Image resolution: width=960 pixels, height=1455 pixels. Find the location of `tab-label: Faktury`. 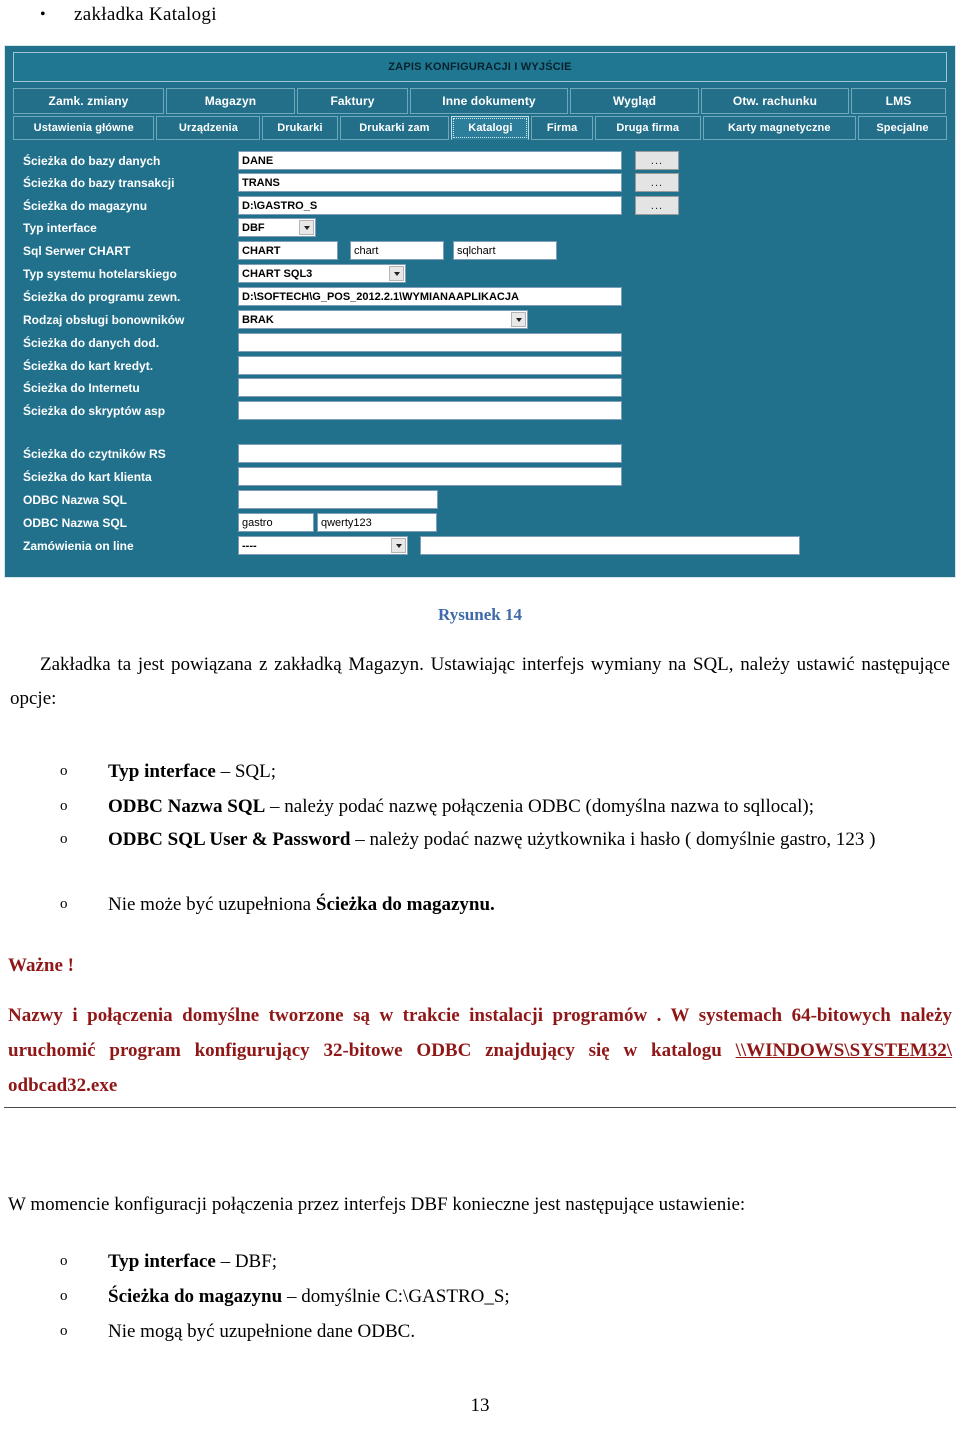

tab-label: Faktury is located at coordinates (352, 101).